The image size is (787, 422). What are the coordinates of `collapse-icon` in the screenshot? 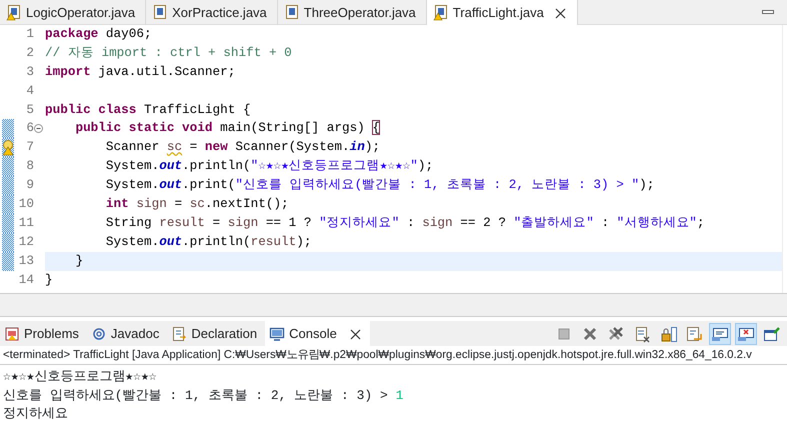 It's located at (38, 129).